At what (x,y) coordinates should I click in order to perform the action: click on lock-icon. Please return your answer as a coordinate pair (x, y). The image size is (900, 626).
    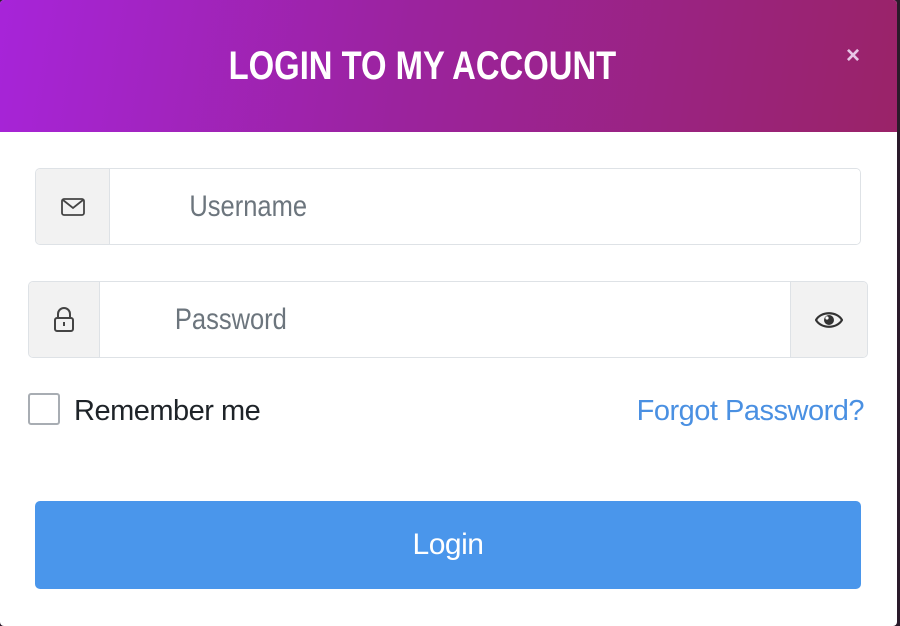
    Looking at the image, I should click on (64, 319).